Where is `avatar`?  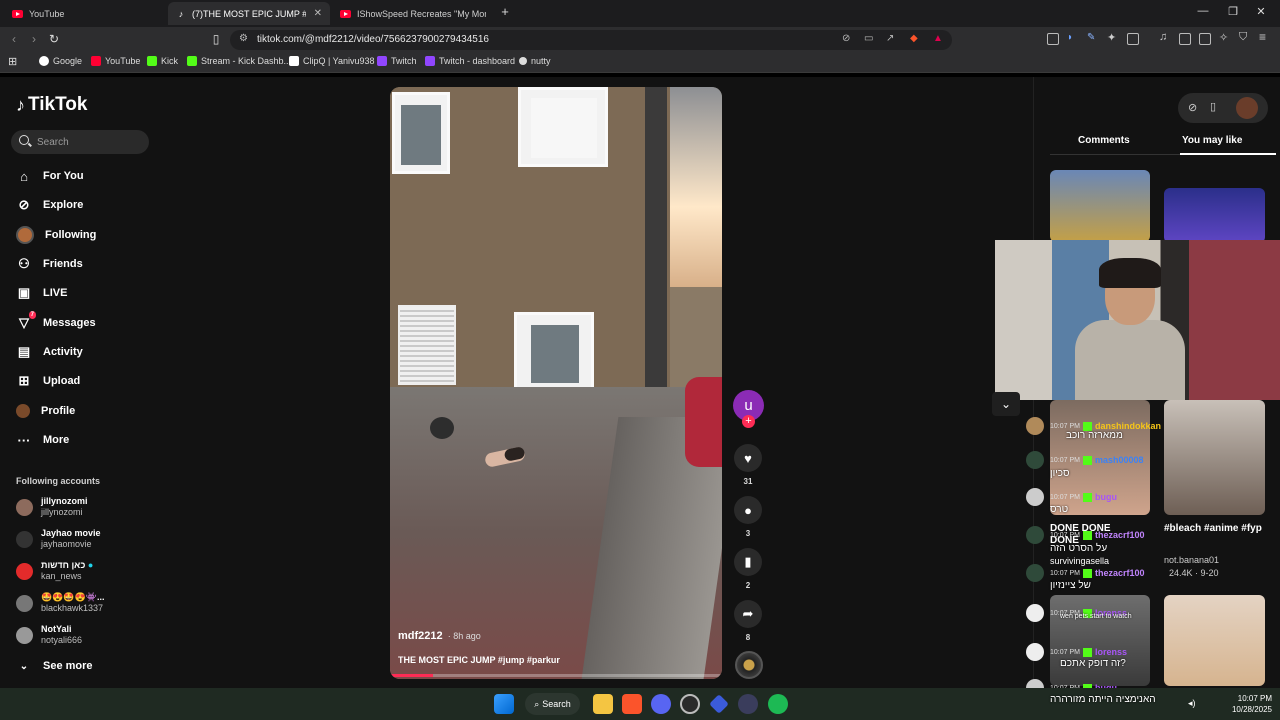
avatar is located at coordinates (1247, 108).